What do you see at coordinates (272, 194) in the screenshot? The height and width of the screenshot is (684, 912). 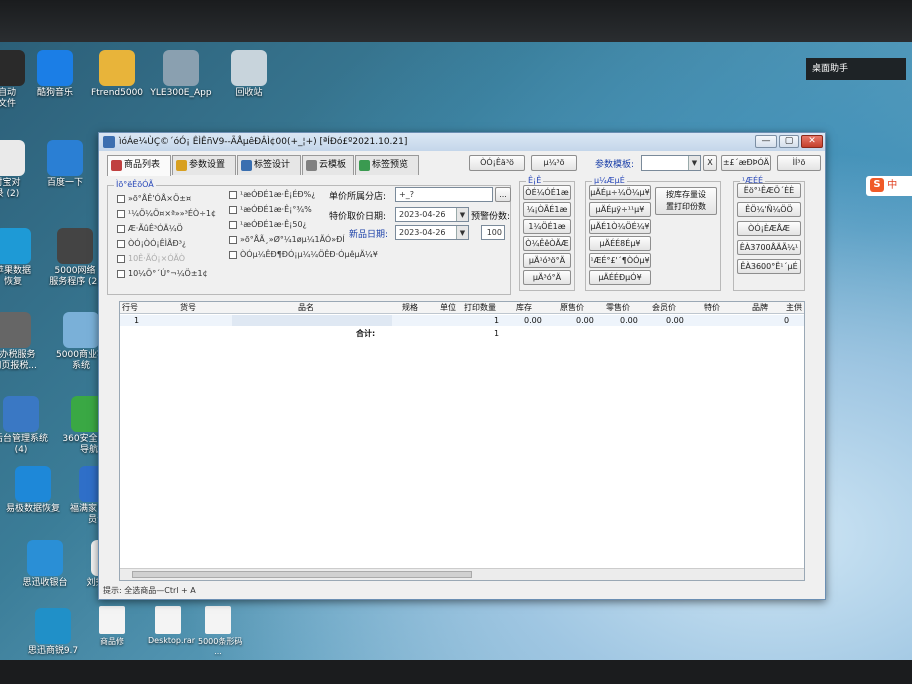 I see `option-checkbox: ¹æÓÐÉ1æ·Ê¡ÉÐ%¿` at bounding box center [272, 194].